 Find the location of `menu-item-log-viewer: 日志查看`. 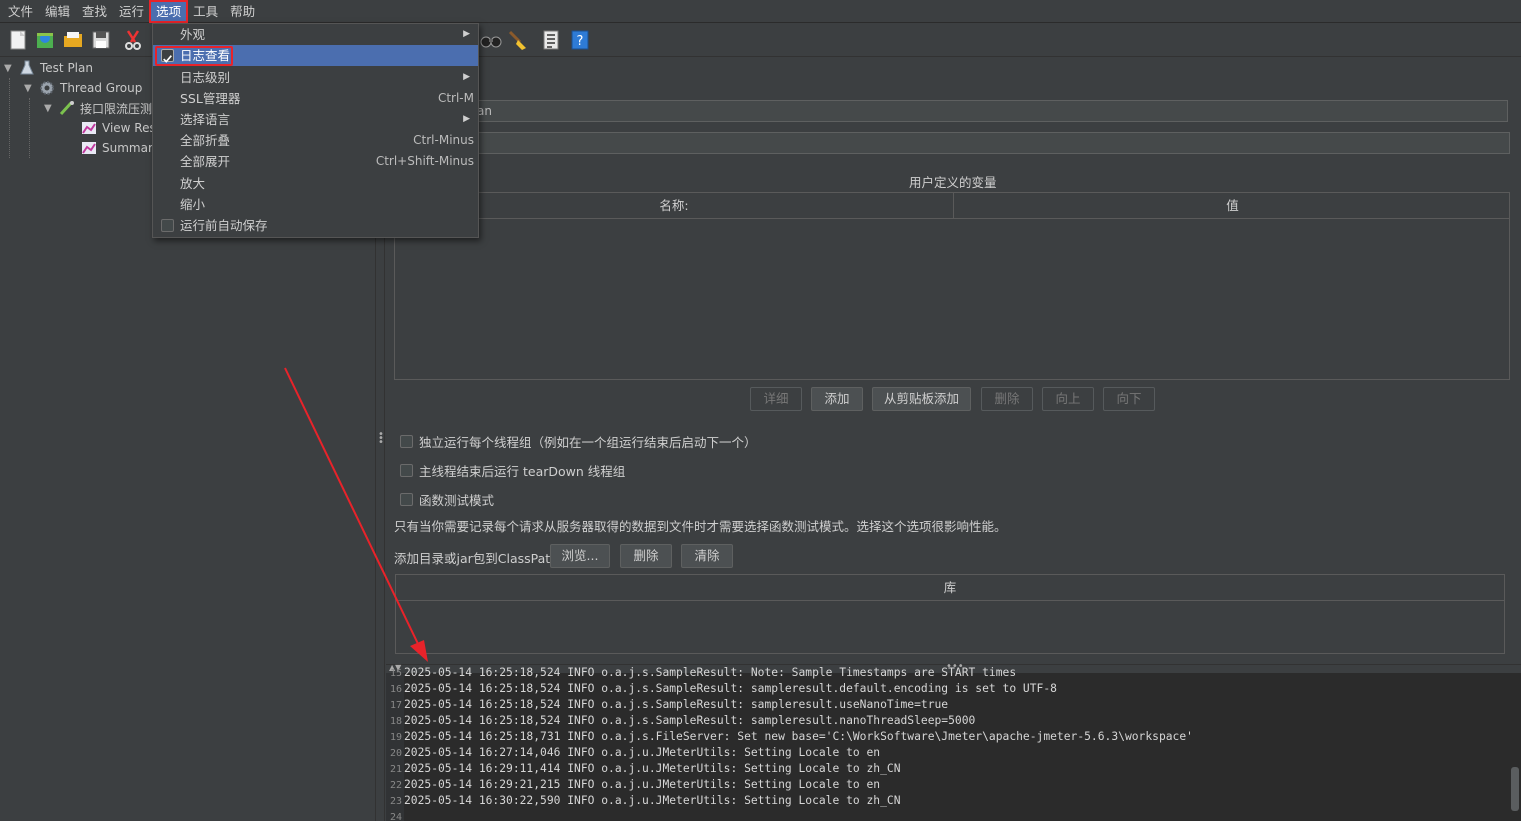

menu-item-log-viewer: 日志查看 is located at coordinates (315, 55).